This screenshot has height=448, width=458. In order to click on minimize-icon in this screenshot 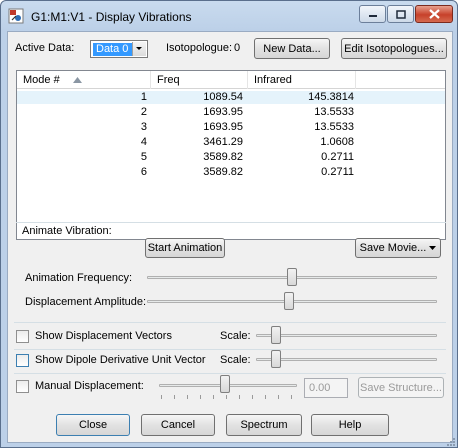, I will do `click(372, 16)`.